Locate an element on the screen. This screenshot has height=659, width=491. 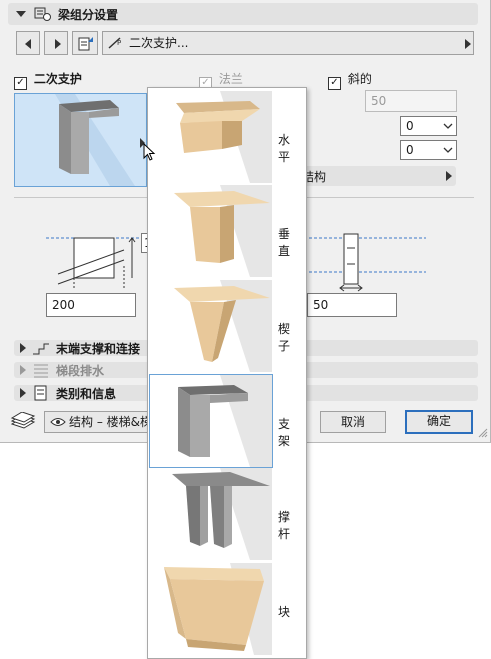
profile-option-wedge: 楔子 is located at coordinates (220, 326).